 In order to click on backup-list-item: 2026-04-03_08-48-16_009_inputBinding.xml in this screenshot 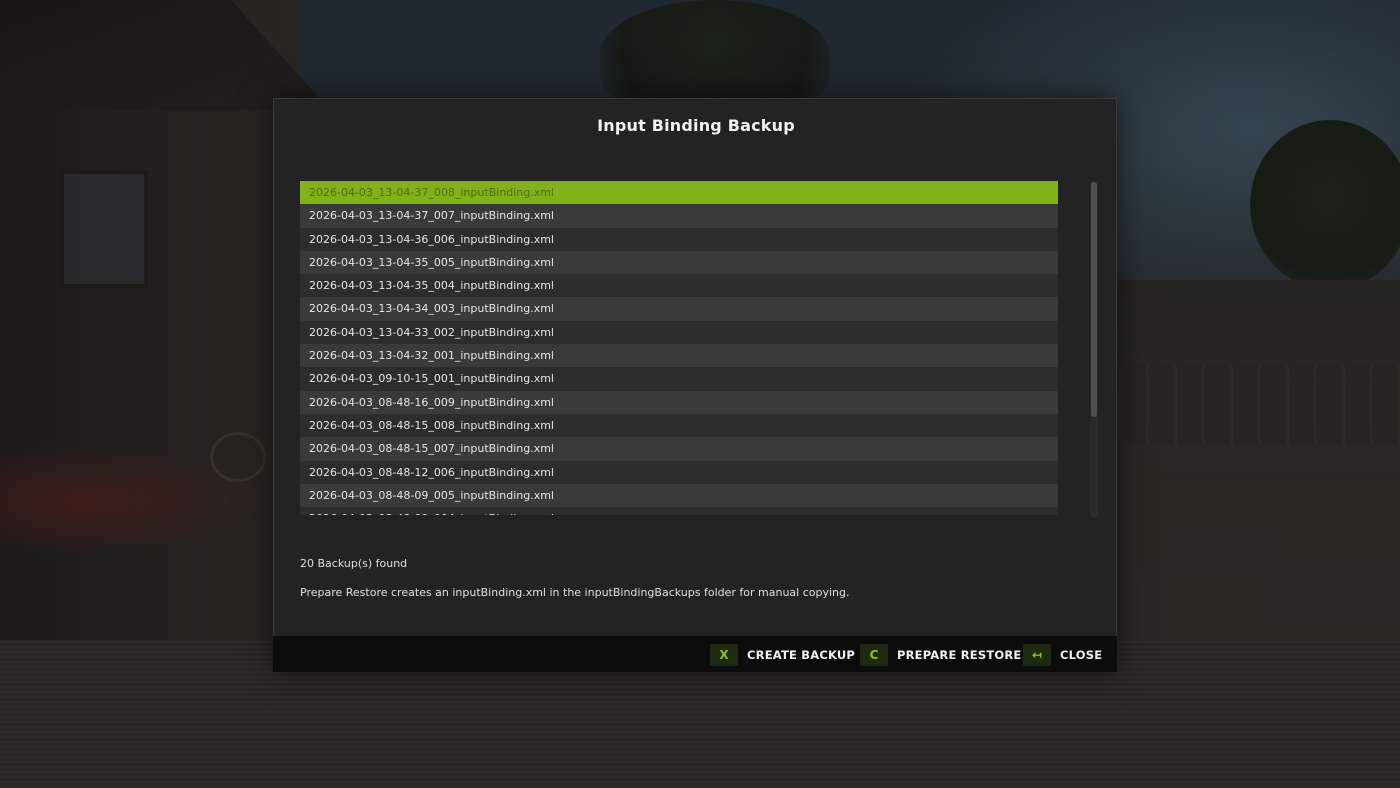, I will do `click(679, 402)`.